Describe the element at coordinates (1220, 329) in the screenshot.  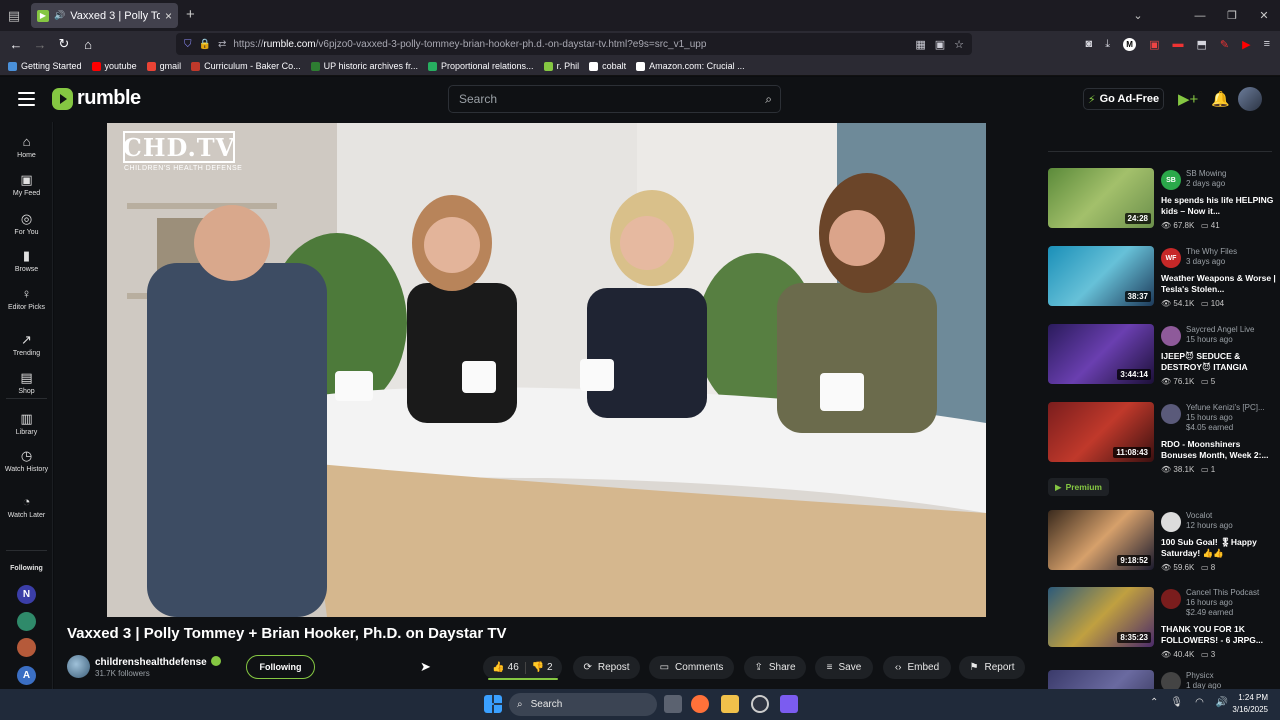
I see `channel-name: Saycred Angel Live` at that location.